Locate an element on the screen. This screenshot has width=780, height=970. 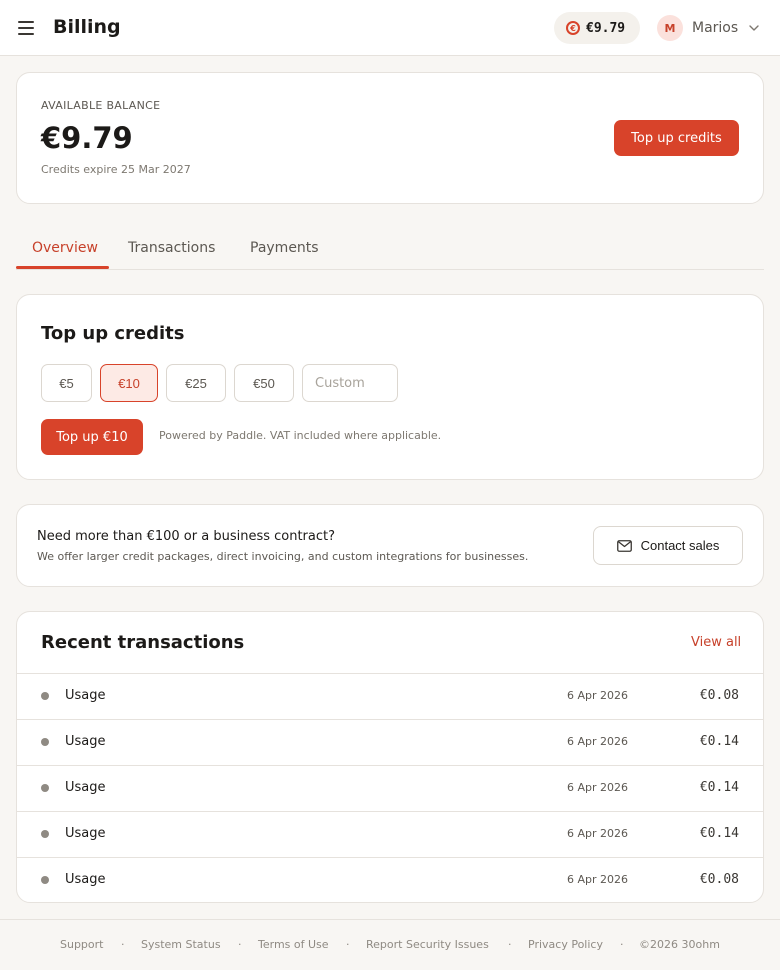
mail-icon is located at coordinates (624, 545).